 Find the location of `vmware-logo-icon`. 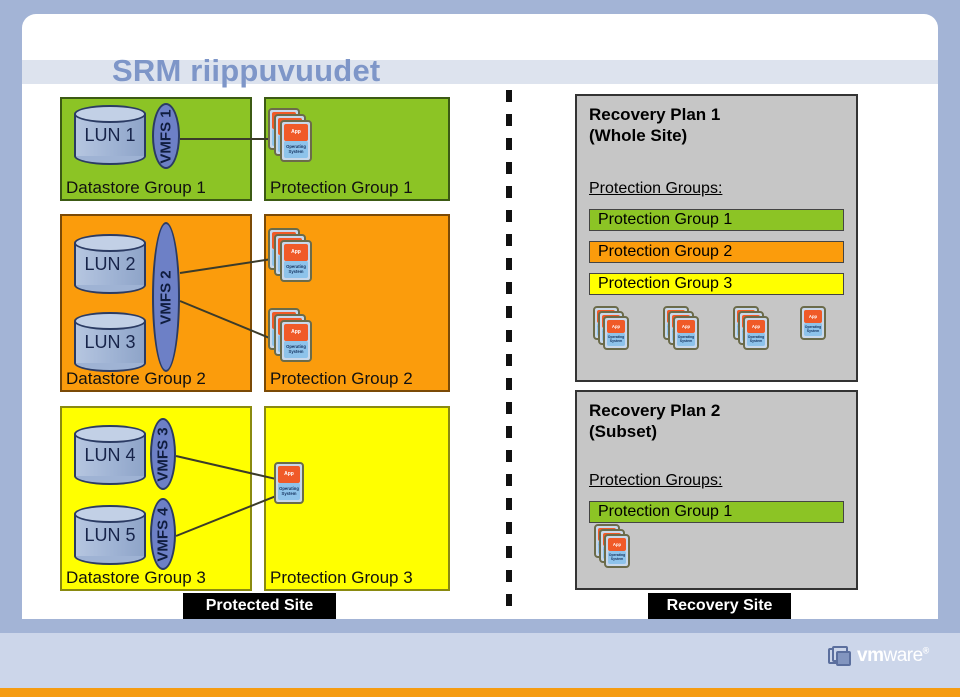

vmware-logo-icon is located at coordinates (839, 656).